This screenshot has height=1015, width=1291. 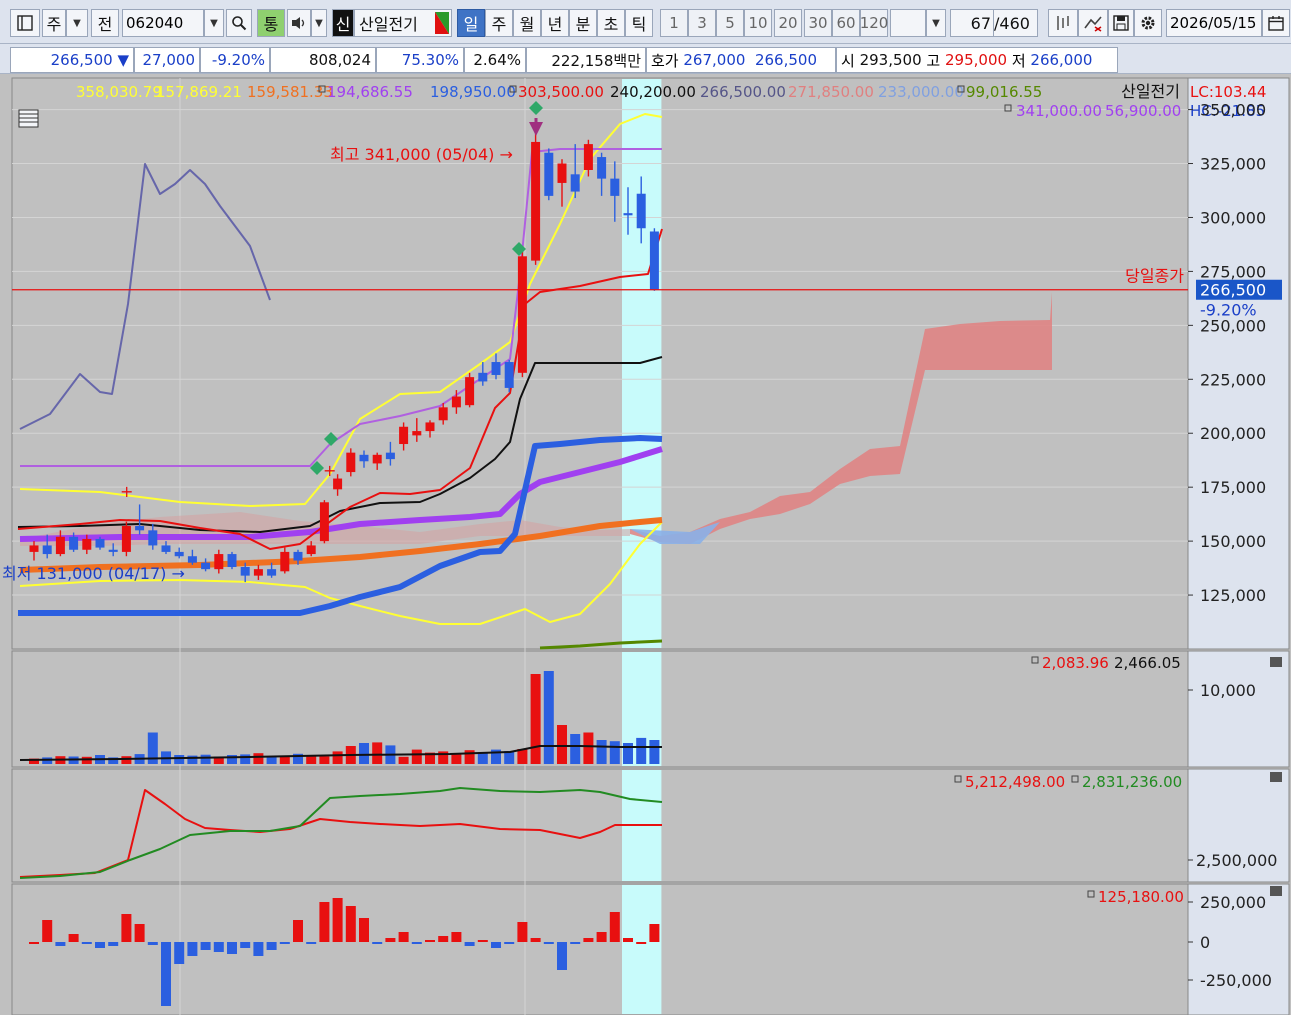 What do you see at coordinates (1154, 276) in the screenshot?
I see `close-line-label: 당일종가` at bounding box center [1154, 276].